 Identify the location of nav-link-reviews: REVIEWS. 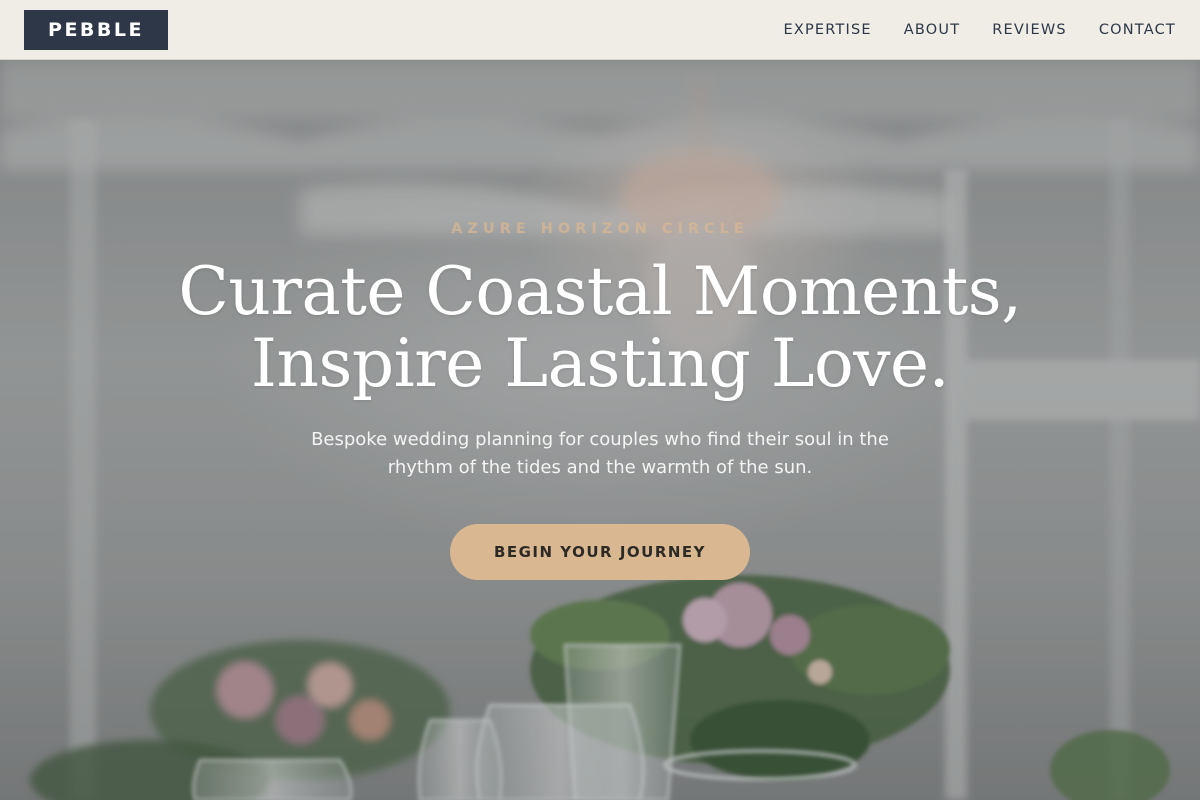
(1029, 30).